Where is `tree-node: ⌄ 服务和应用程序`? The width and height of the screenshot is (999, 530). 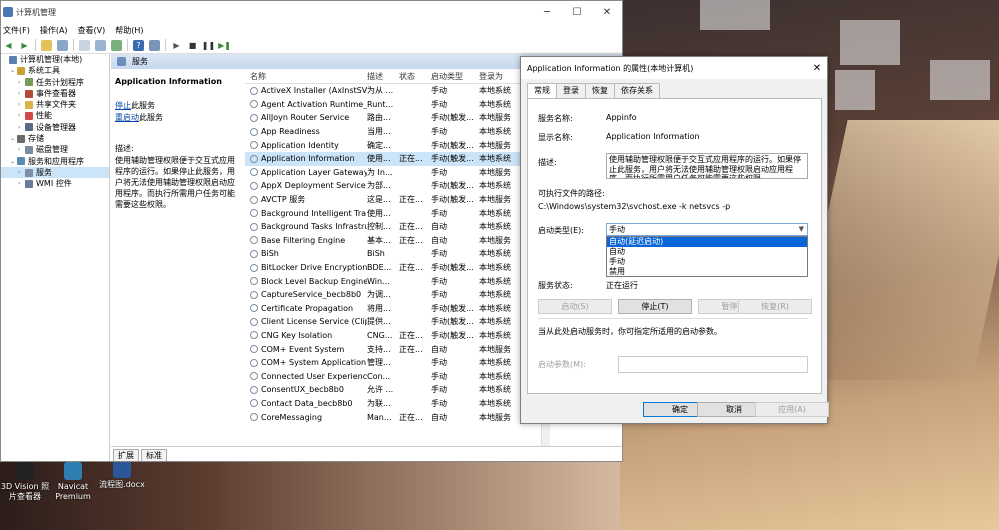 tree-node: ⌄ 服务和应用程序 is located at coordinates (55, 161).